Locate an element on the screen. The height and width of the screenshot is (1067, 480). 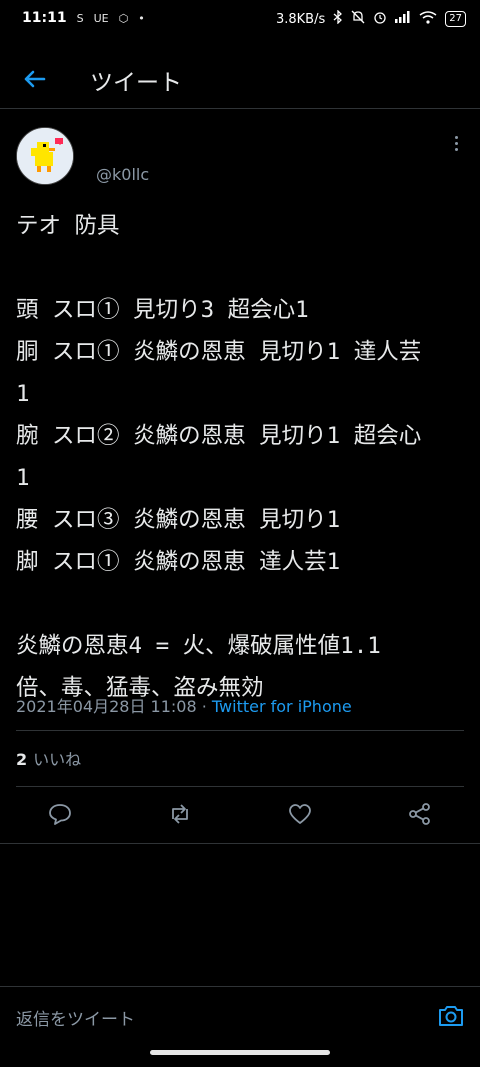
like-heart-icon is located at coordinates (300, 814).